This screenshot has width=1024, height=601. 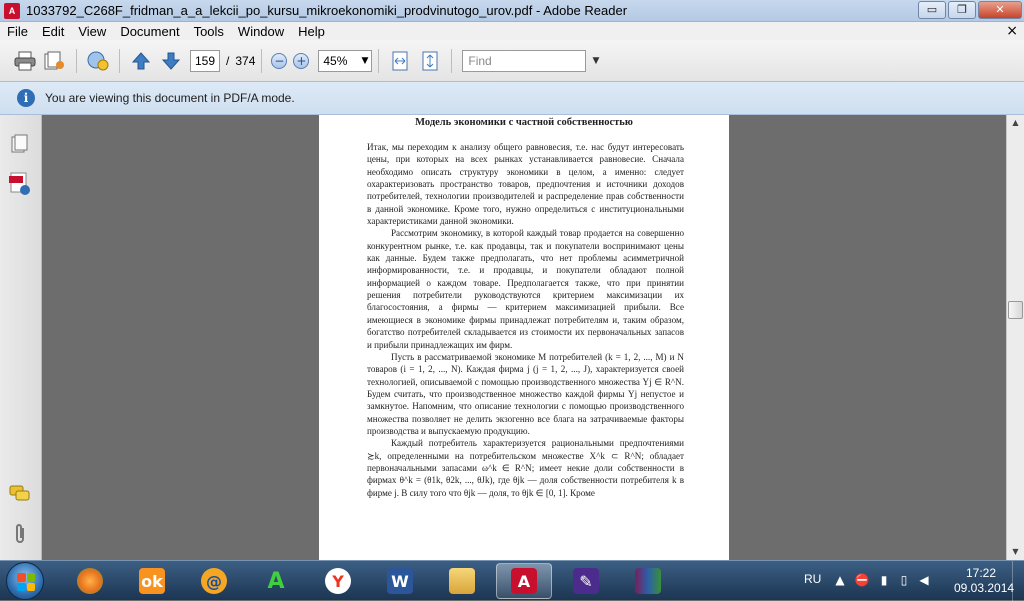 I want to click on collaborate-button, so click(x=98, y=61).